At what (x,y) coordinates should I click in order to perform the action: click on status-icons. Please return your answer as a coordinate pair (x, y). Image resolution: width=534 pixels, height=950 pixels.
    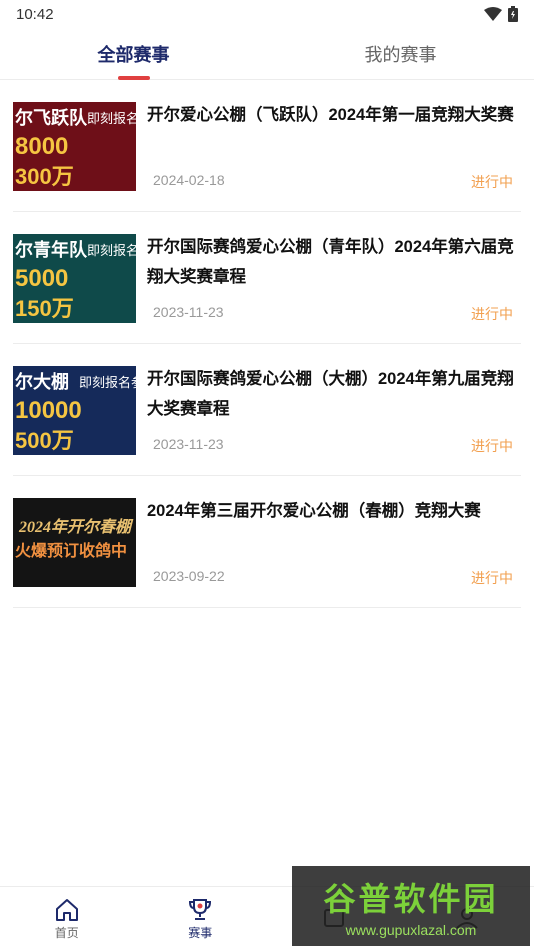
    Looking at the image, I should click on (501, 14).